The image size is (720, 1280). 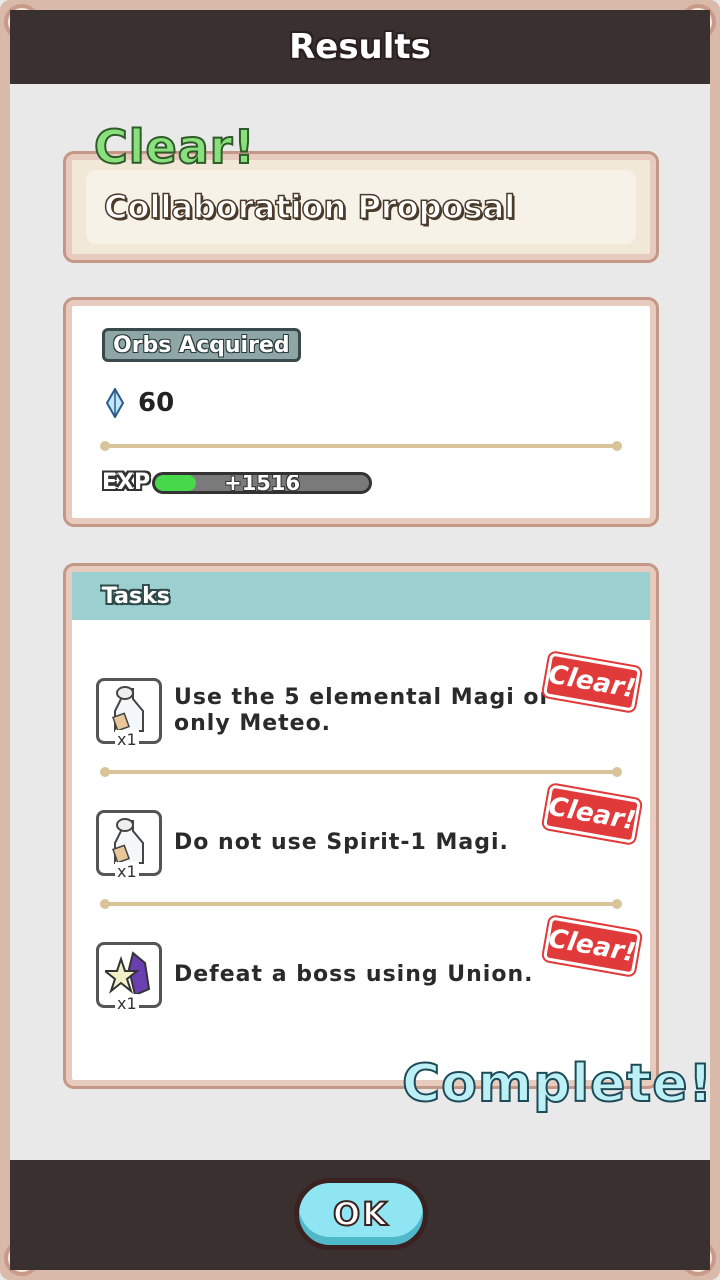 I want to click on orbs-acquired-label: Orbs Acquired, so click(x=201, y=345).